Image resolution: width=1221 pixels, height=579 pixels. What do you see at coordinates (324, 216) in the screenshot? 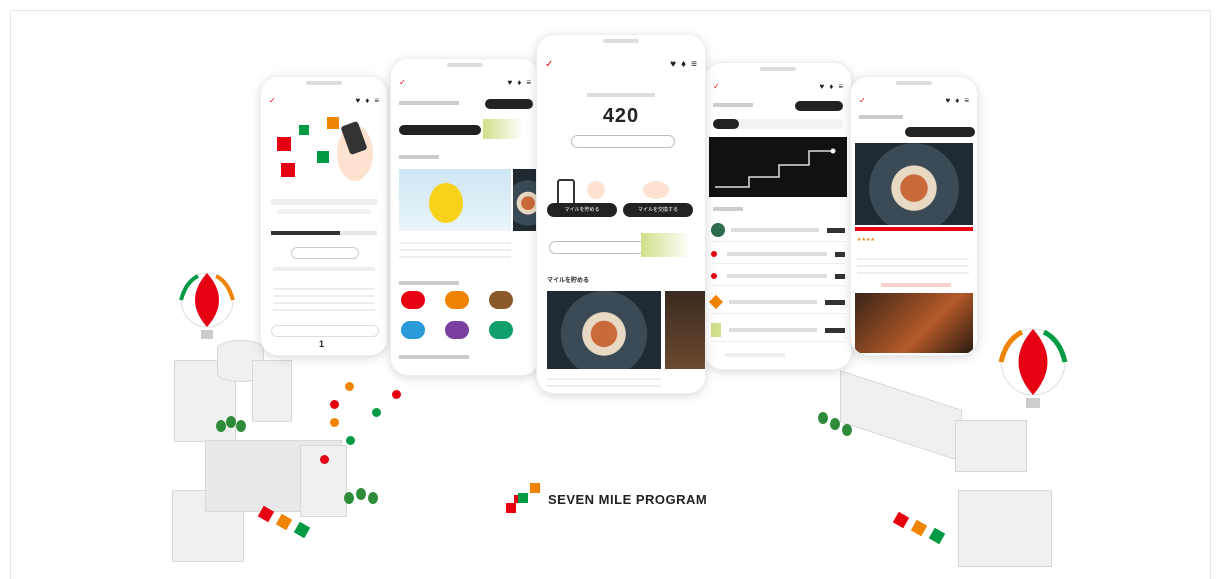
I see `phone-1: ✓ ♥ ♦ ≡ 1` at bounding box center [324, 216].